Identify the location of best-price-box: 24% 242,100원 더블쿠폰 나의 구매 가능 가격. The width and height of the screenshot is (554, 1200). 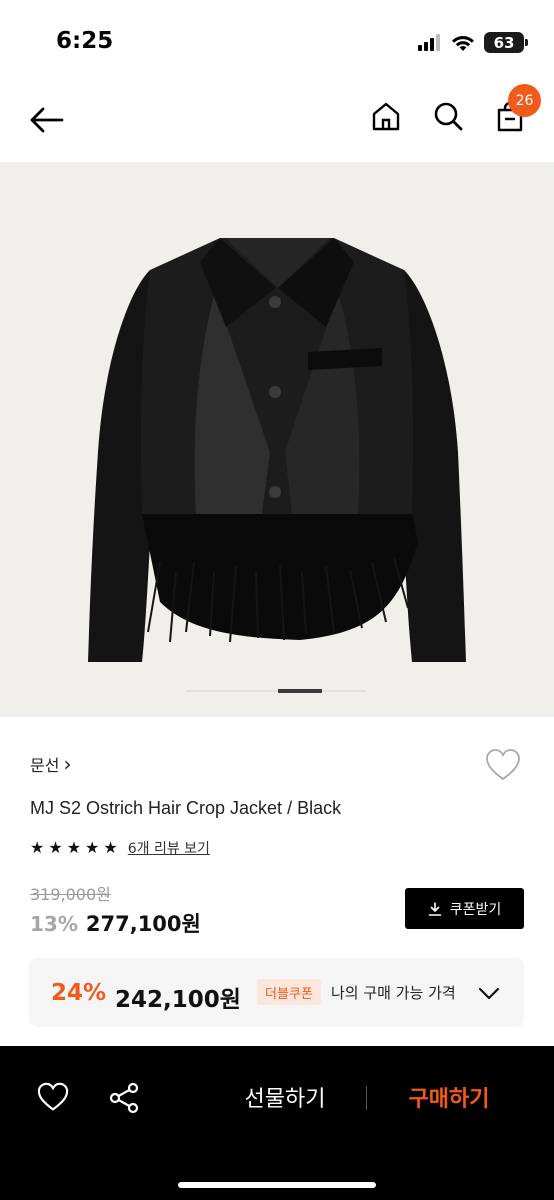
(276, 992).